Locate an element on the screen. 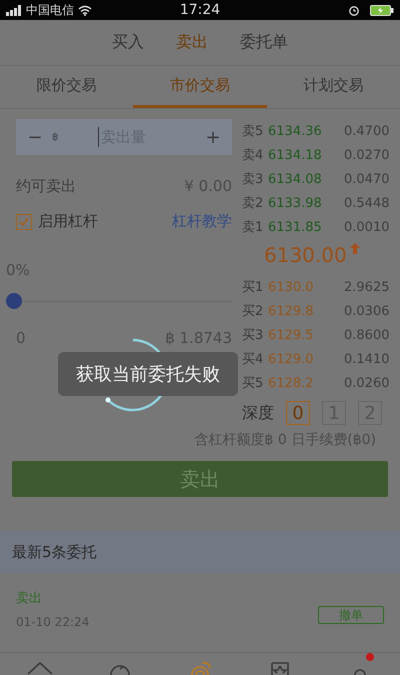 Image resolution: width=400 pixels, height=675 pixels. ask-price: 6131.85 is located at coordinates (295, 227).